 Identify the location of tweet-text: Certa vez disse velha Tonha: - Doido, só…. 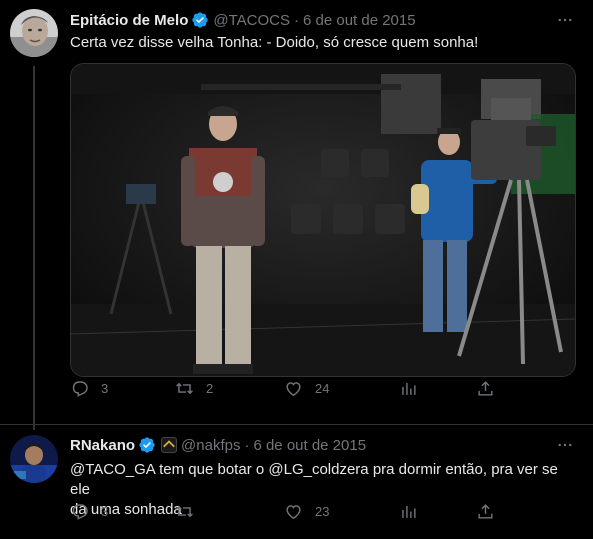
(274, 42).